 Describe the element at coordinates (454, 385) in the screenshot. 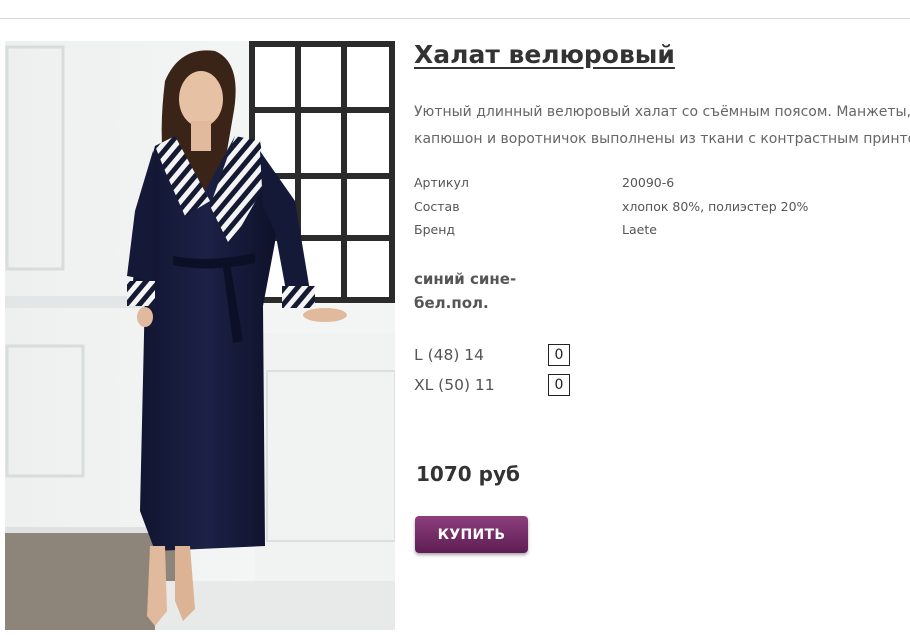

I see `size-label: XL (50) 11` at that location.